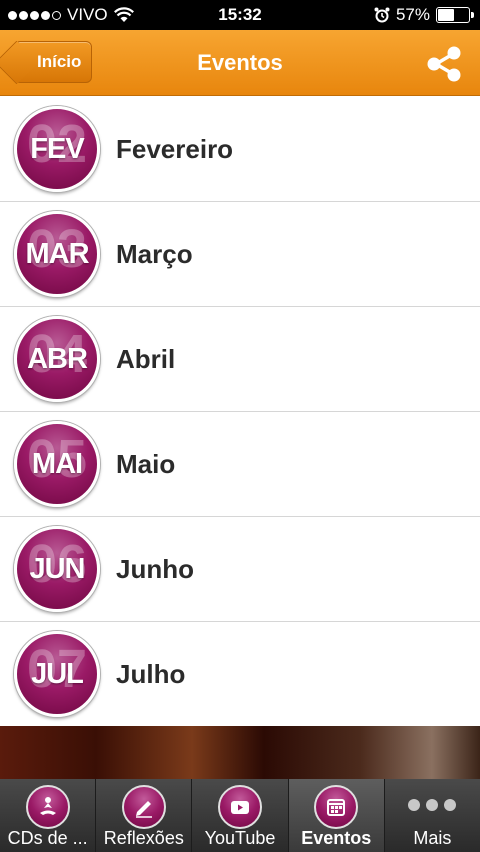 The height and width of the screenshot is (852, 480). I want to click on more-icon, so click(432, 805).